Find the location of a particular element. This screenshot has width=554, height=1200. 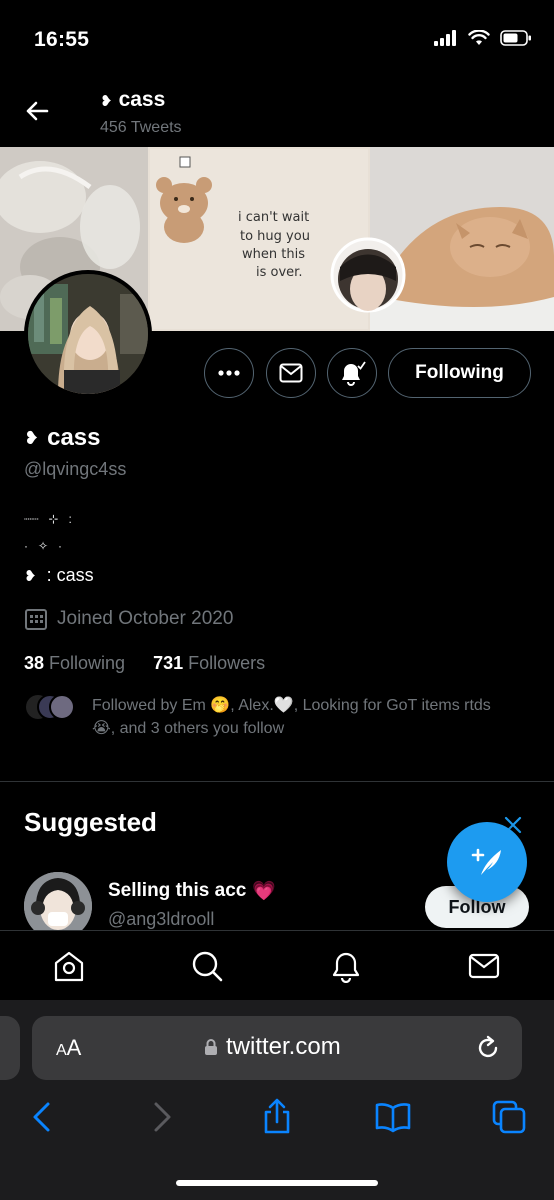

status-time: 16:55 is located at coordinates (62, 39).